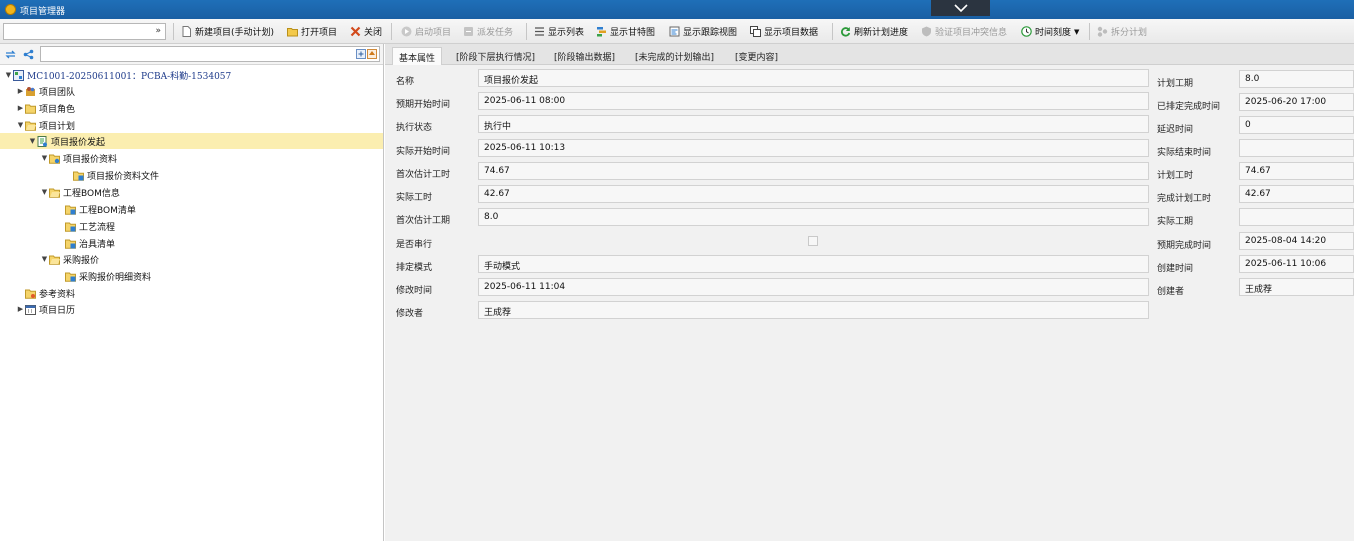  Describe the element at coordinates (813, 101) in the screenshot. I see `field-value-expected-start: 2025-06-11 08:00` at that location.